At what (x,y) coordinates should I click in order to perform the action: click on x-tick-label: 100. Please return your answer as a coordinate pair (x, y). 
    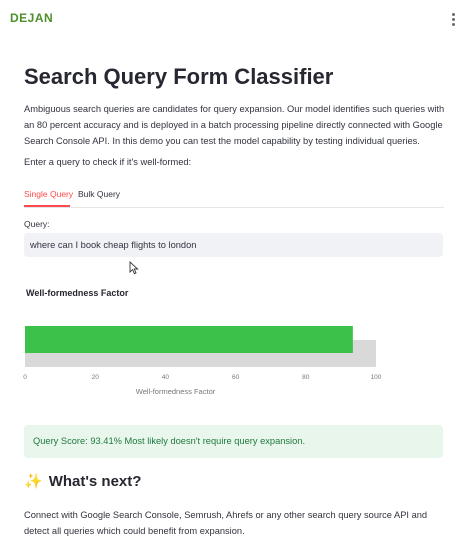
    Looking at the image, I should click on (376, 377).